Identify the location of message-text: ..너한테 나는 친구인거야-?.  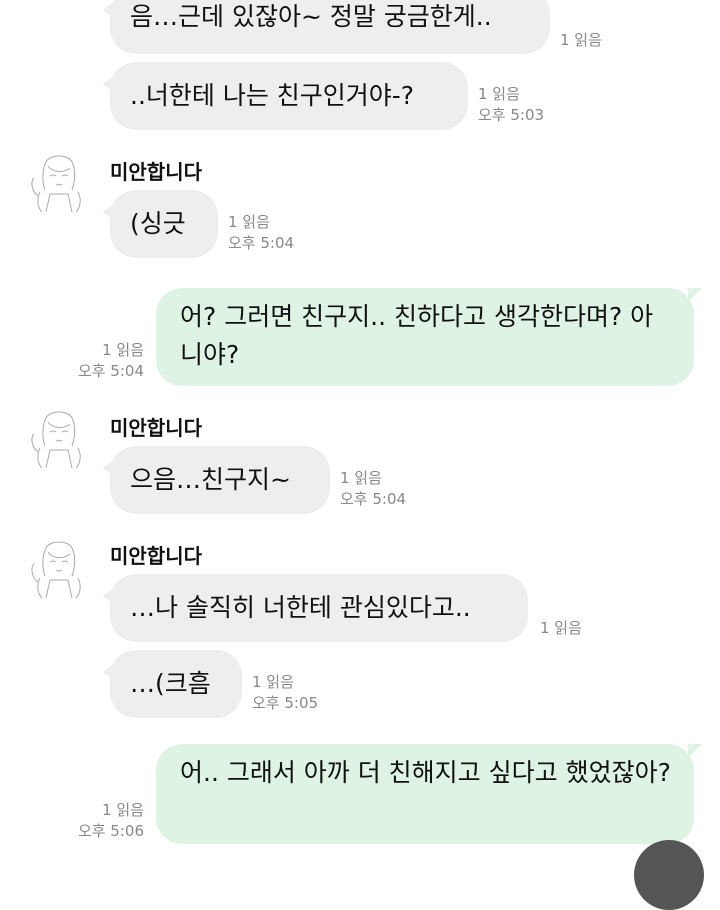
(272, 95).